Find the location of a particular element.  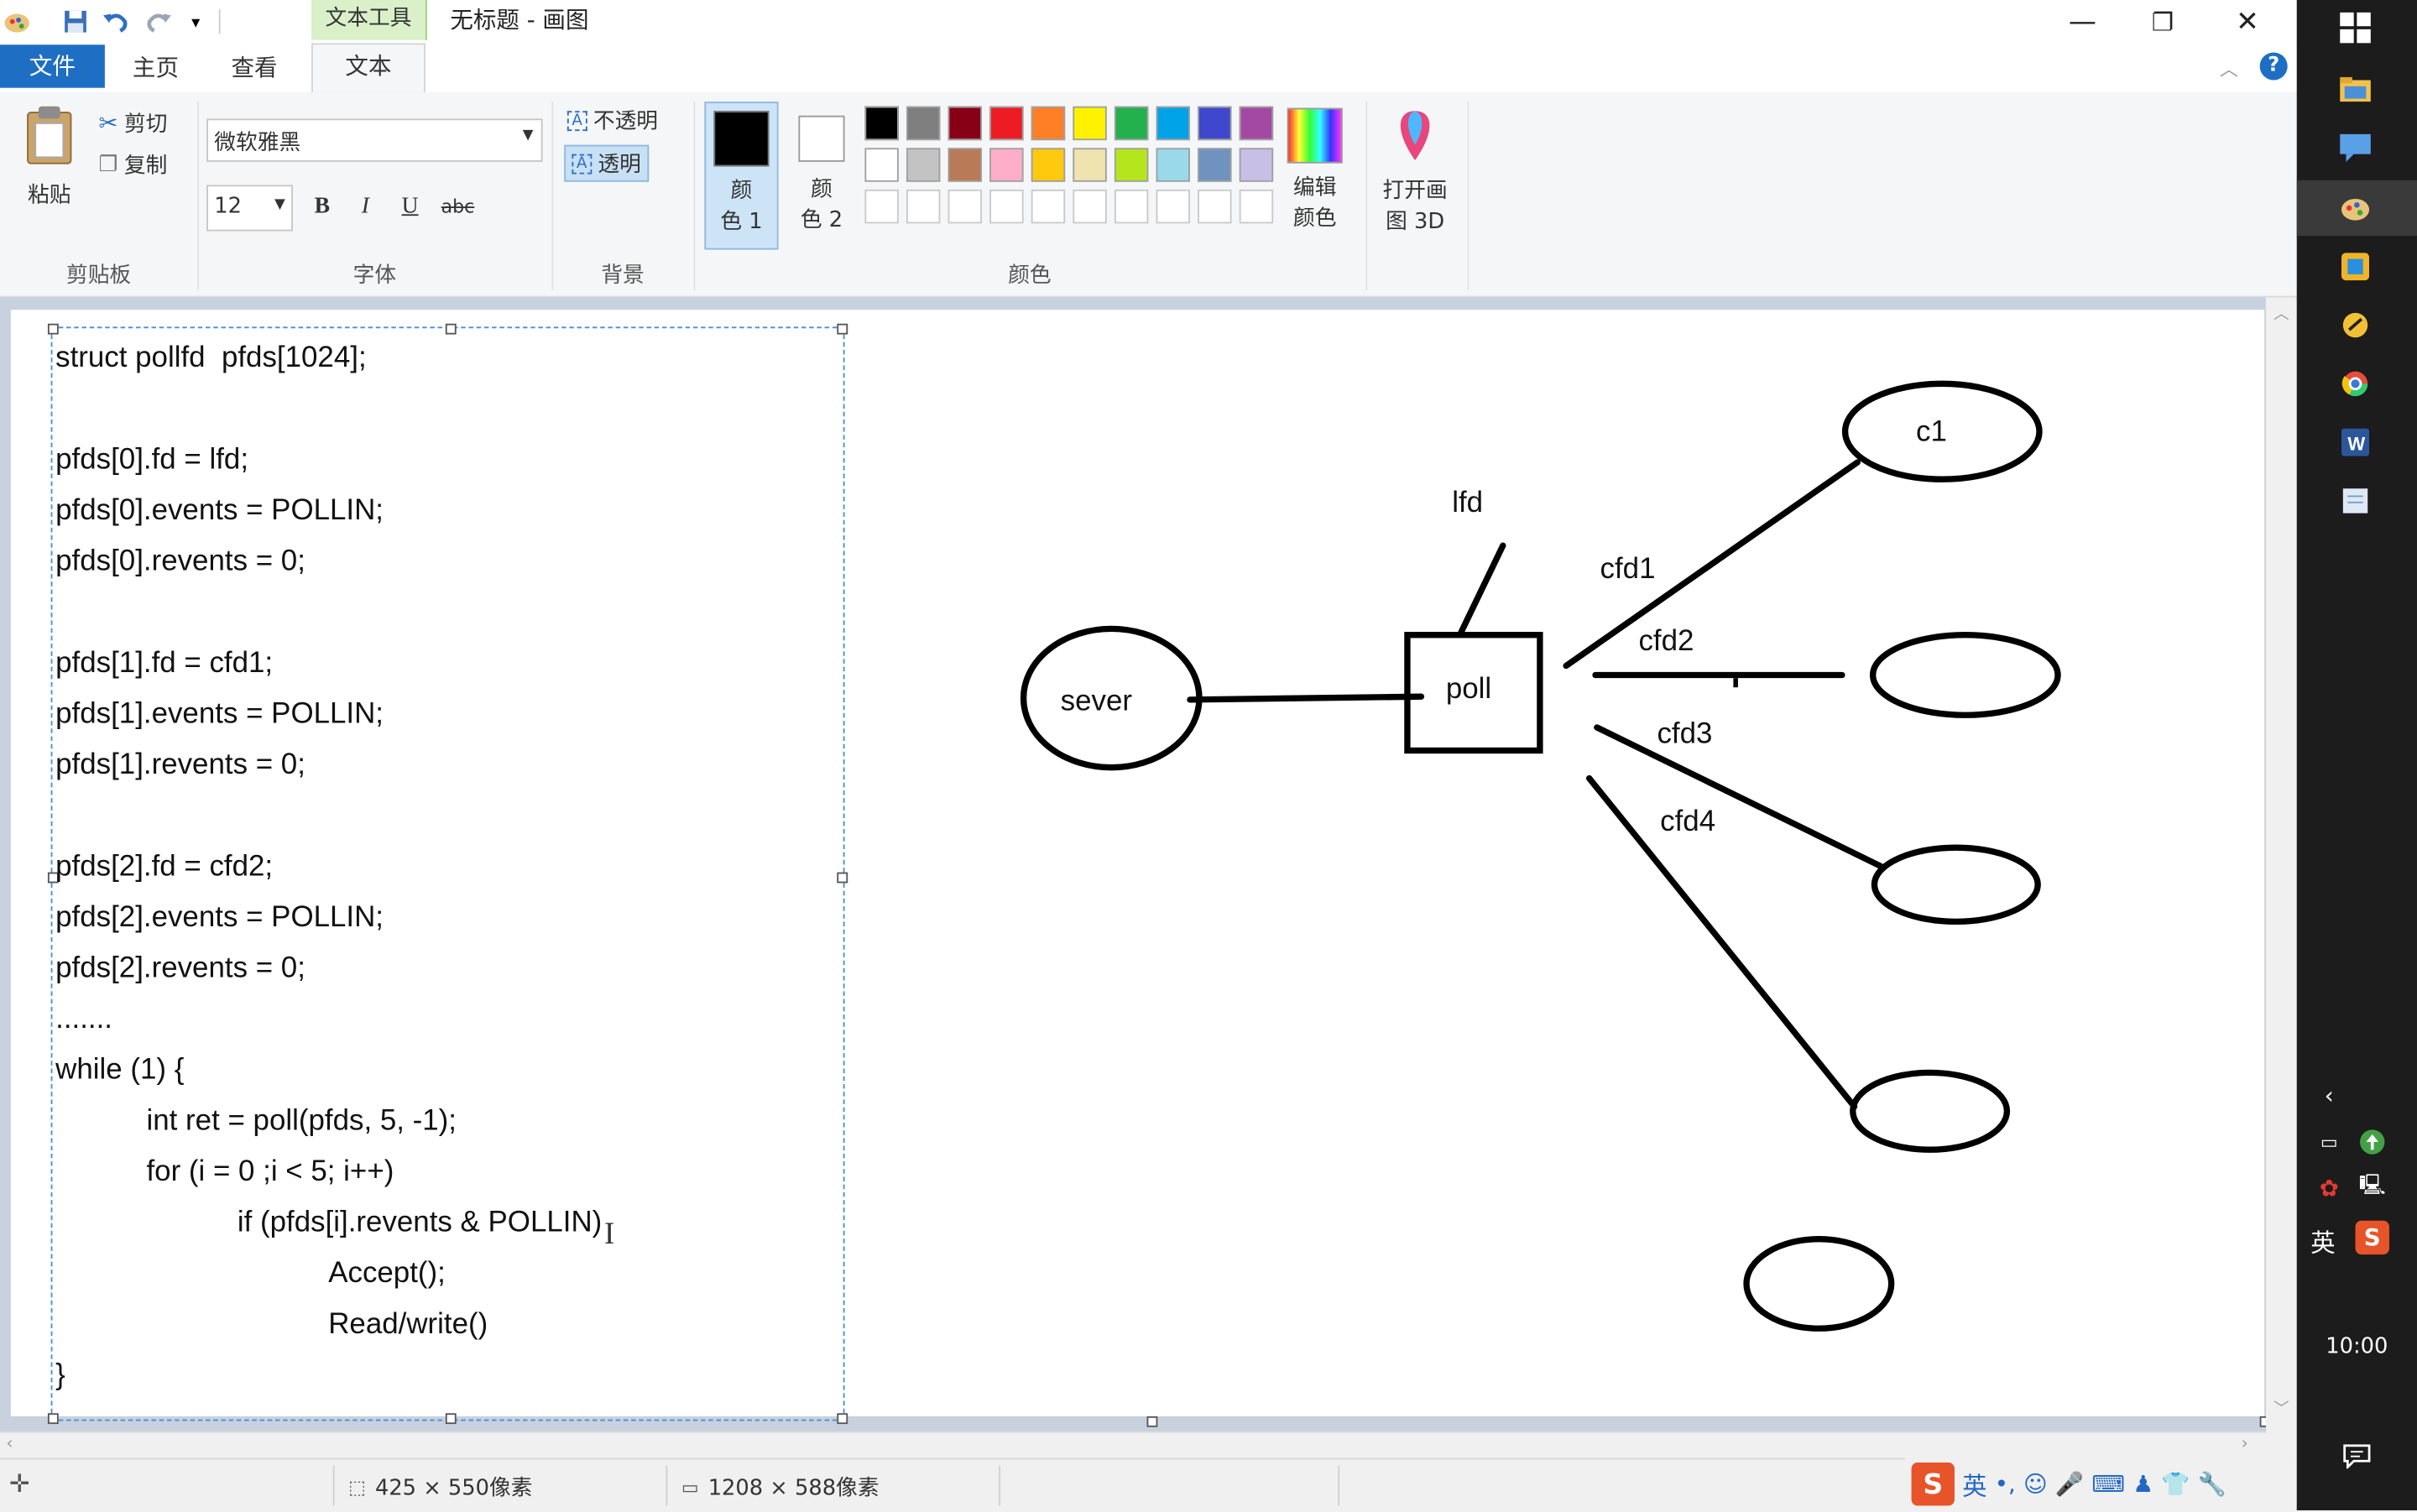

sever-poll-link is located at coordinates (1306, 698).